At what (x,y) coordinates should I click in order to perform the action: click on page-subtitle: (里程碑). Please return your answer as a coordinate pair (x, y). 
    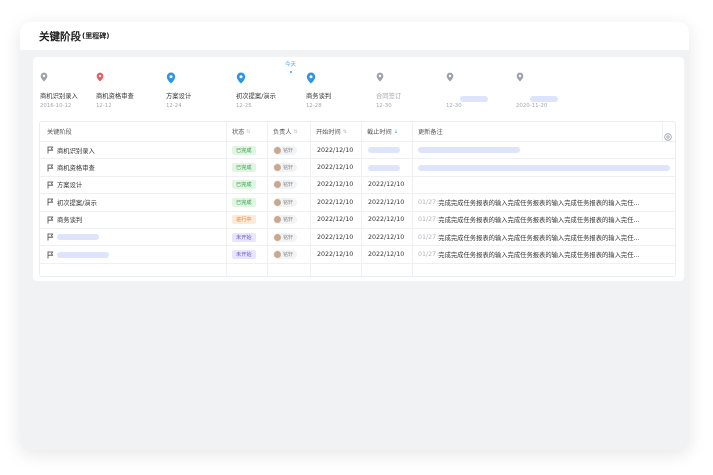
    Looking at the image, I should click on (96, 36).